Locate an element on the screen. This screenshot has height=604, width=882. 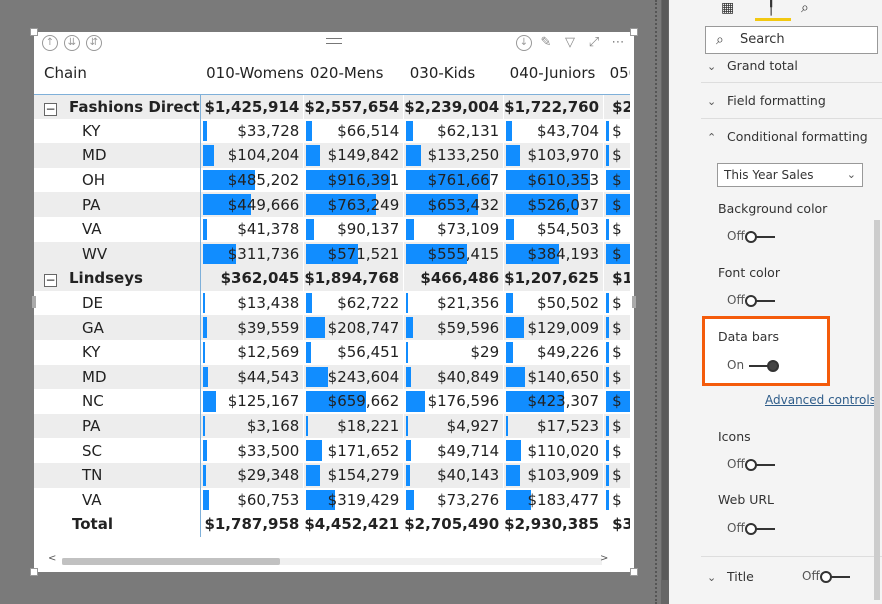
column-header-010-womens: 010-Womens is located at coordinates (252, 74).